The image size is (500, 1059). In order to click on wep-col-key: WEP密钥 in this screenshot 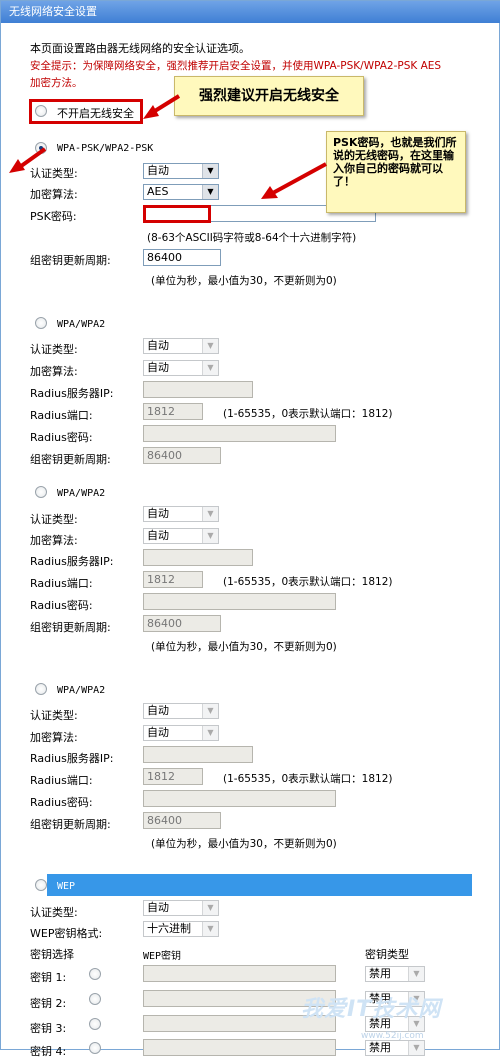, I will do `click(162, 956)`.